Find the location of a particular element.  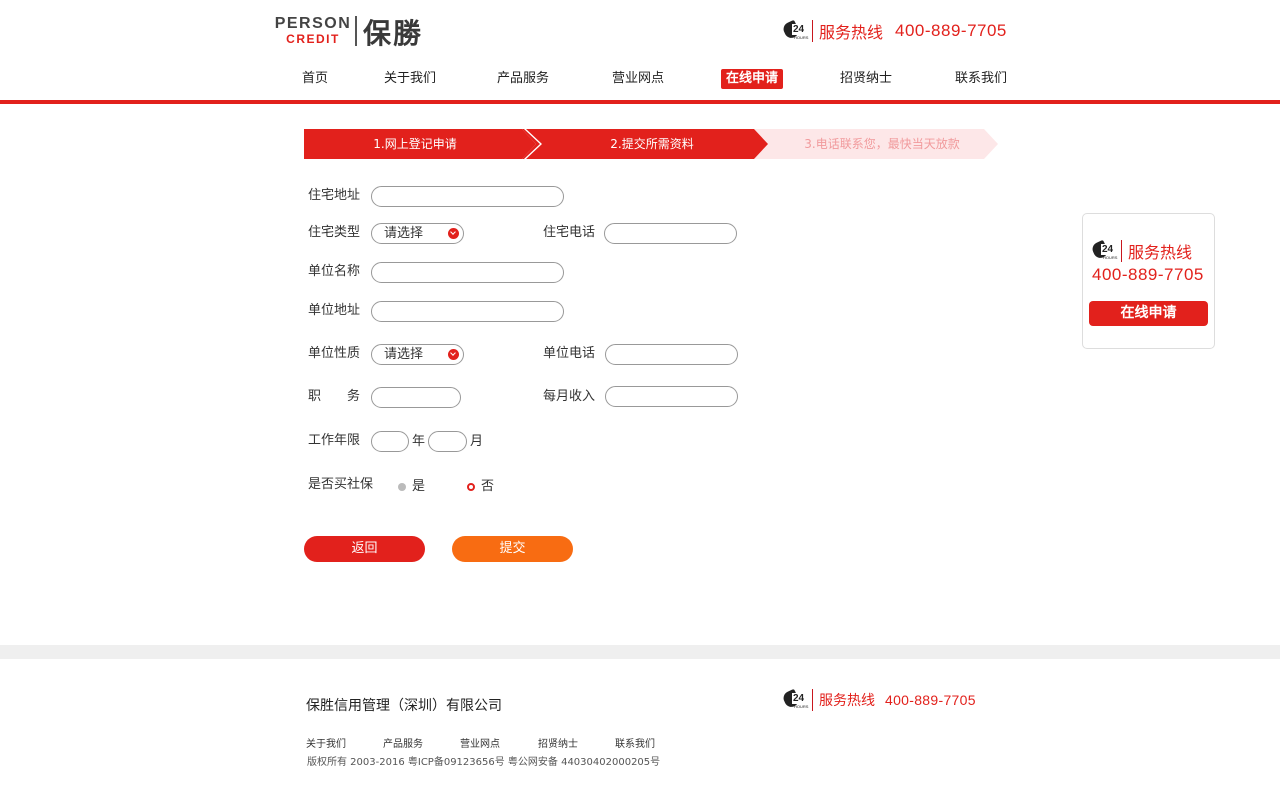

company-nature-label: 单位性质 is located at coordinates (334, 353).